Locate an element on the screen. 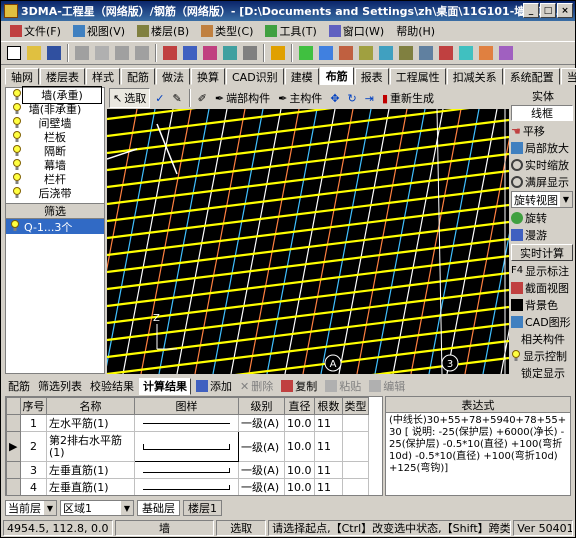 The height and width of the screenshot is (538, 576). new-button is located at coordinates (14, 53).